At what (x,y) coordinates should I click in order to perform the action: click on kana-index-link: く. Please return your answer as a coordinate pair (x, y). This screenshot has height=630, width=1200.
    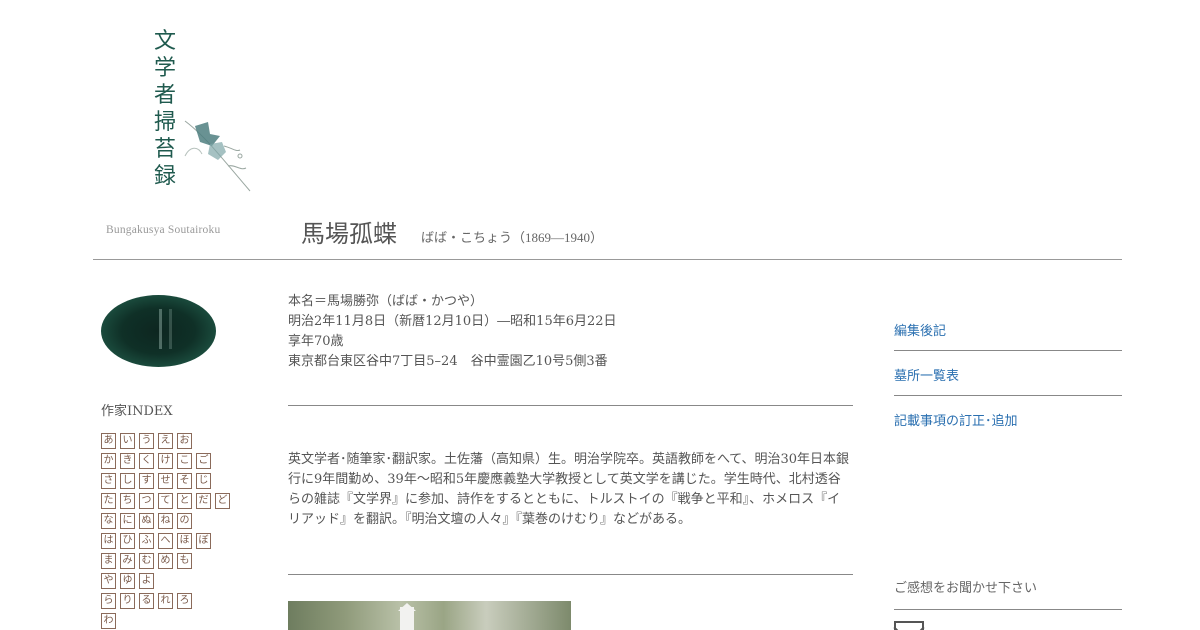
    Looking at the image, I should click on (146, 461).